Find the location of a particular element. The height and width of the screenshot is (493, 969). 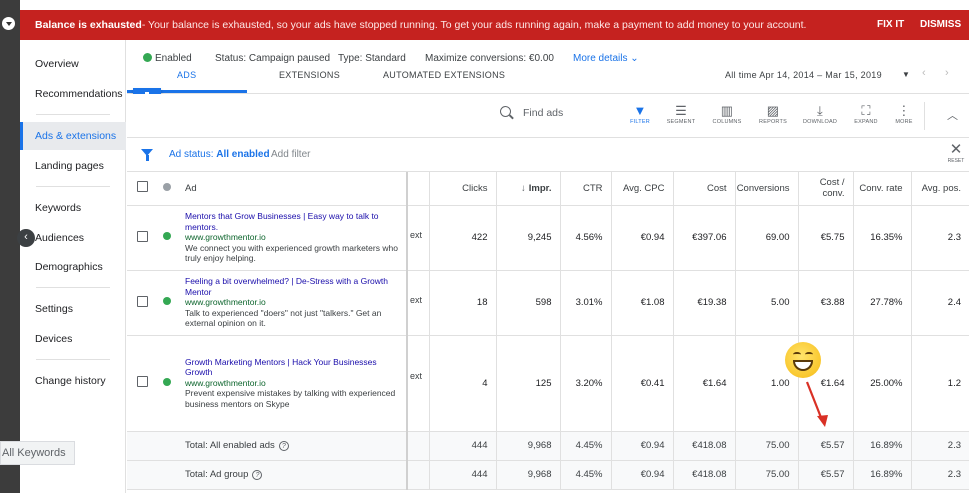

cost-cell: €397.06 is located at coordinates (703, 238).